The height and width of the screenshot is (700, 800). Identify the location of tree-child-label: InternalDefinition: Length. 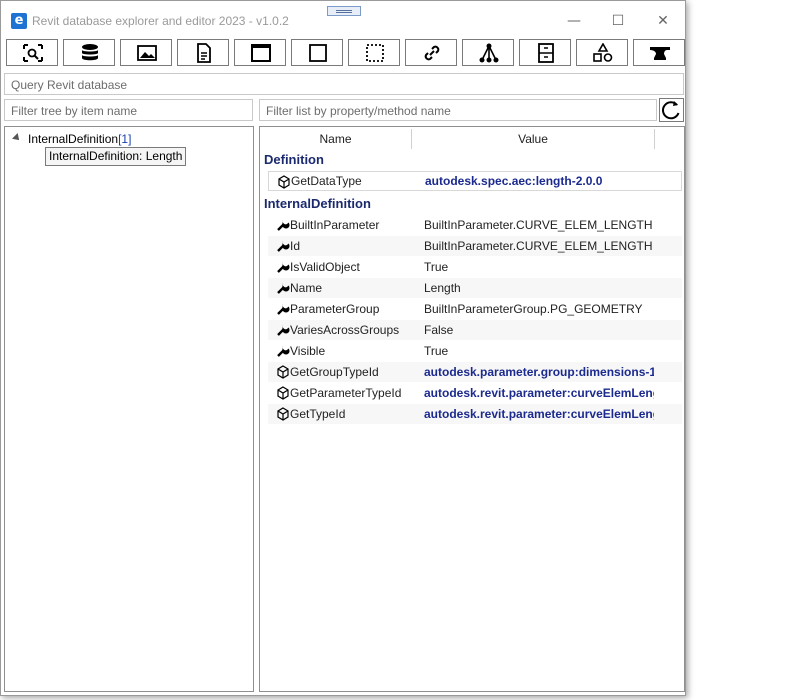
(116, 156).